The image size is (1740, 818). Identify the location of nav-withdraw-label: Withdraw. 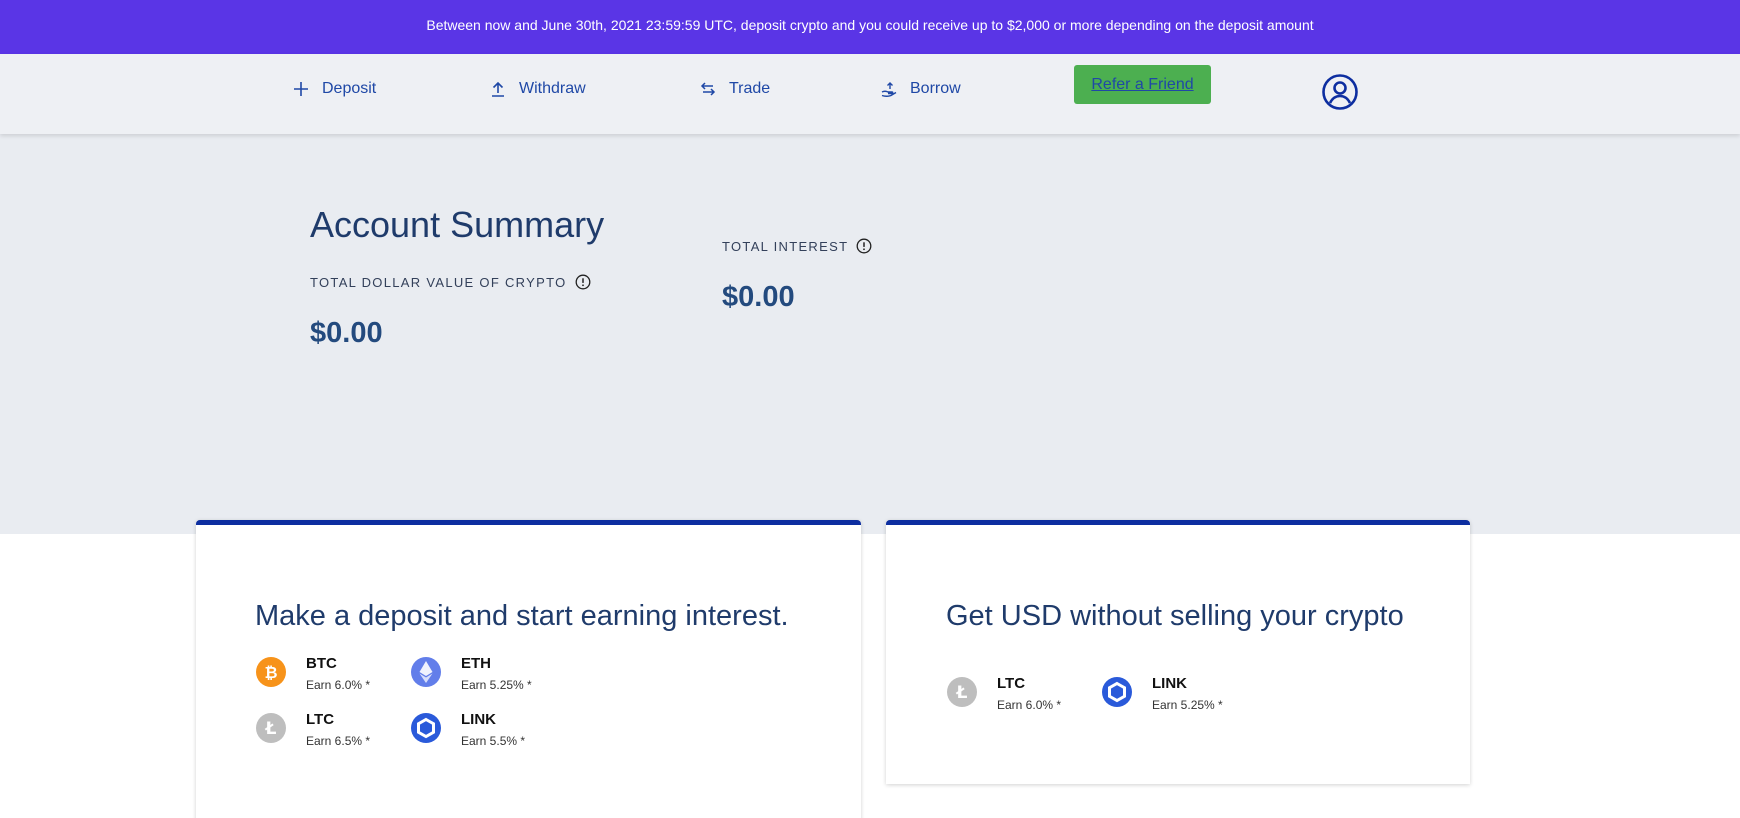
(552, 88).